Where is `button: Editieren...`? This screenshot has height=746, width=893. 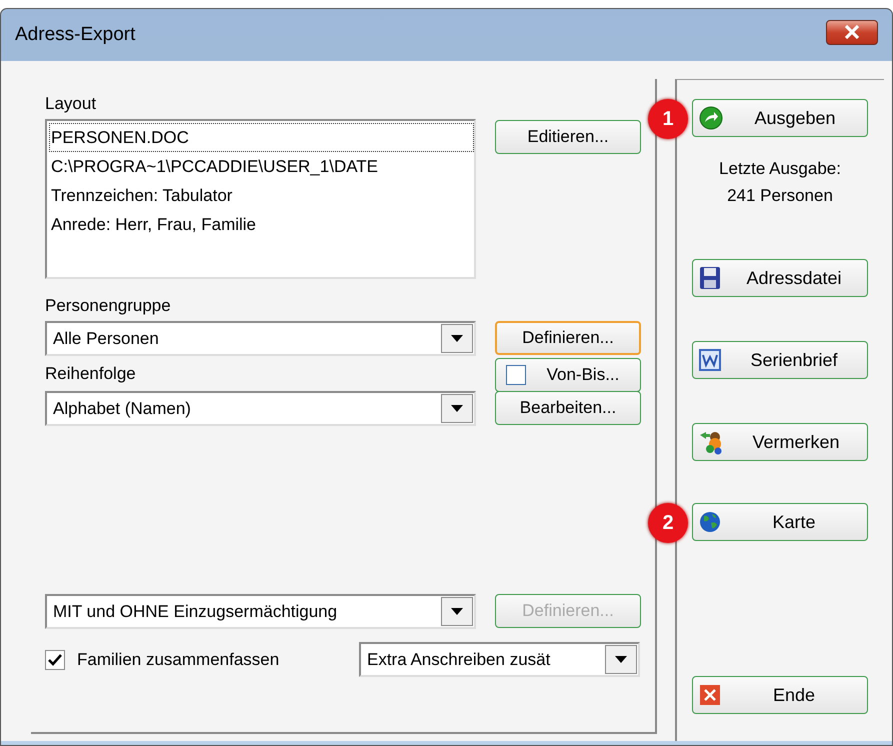
button: Editieren... is located at coordinates (568, 137).